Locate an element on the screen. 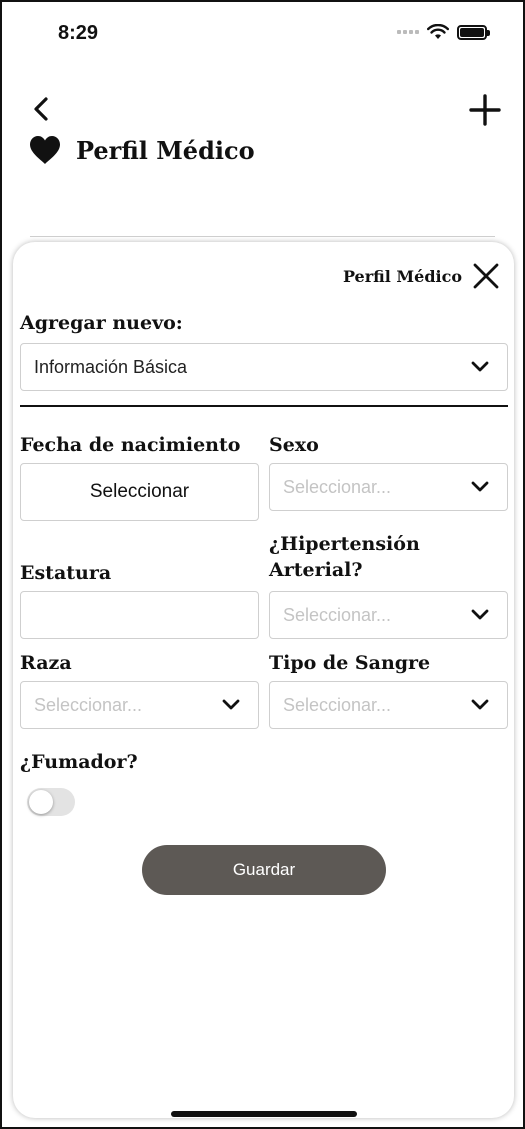 Image resolution: width=525 pixels, height=1129 pixels. toggle-knob is located at coordinates (41, 802).